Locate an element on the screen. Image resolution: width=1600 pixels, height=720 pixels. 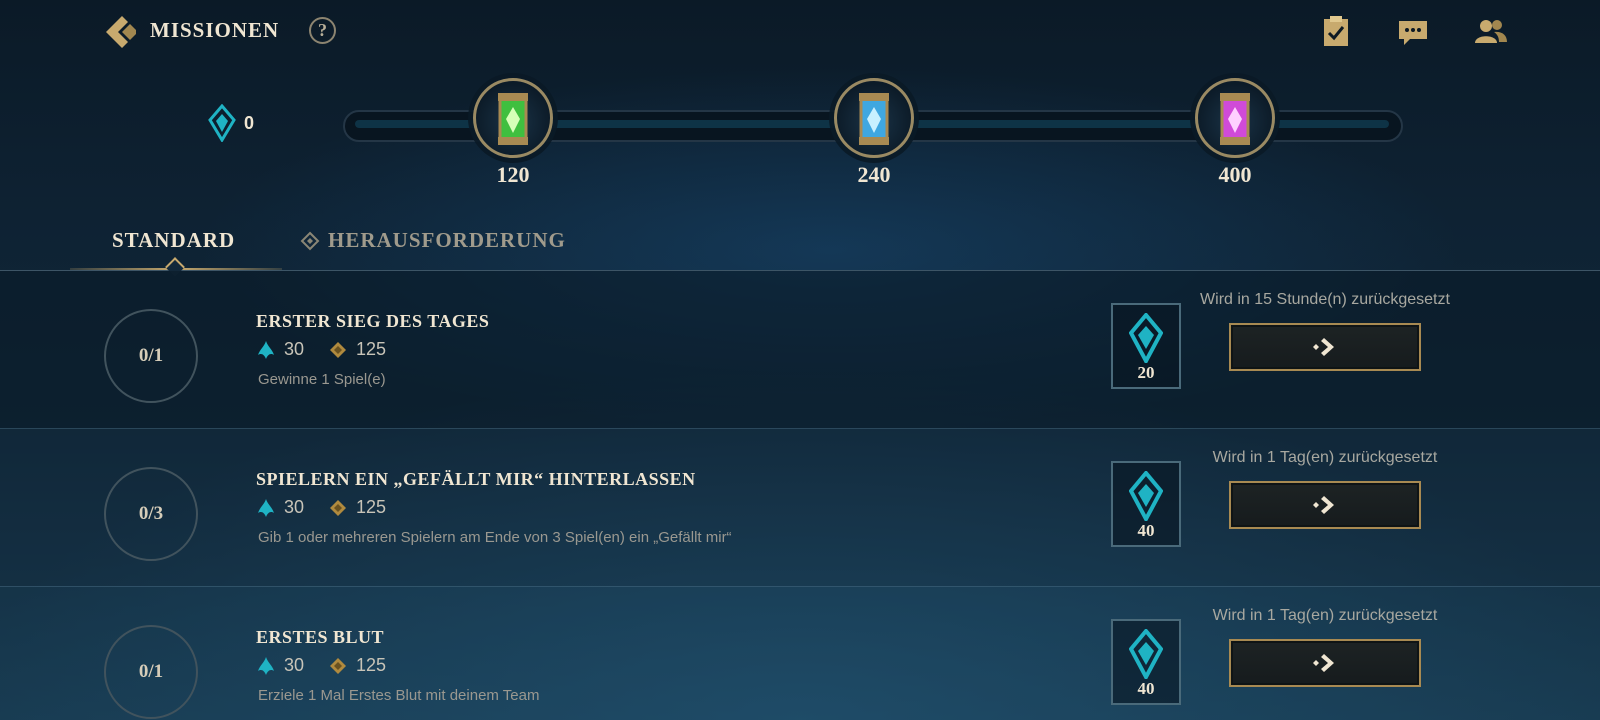
back-chevron-icon is located at coordinates (121, 32).